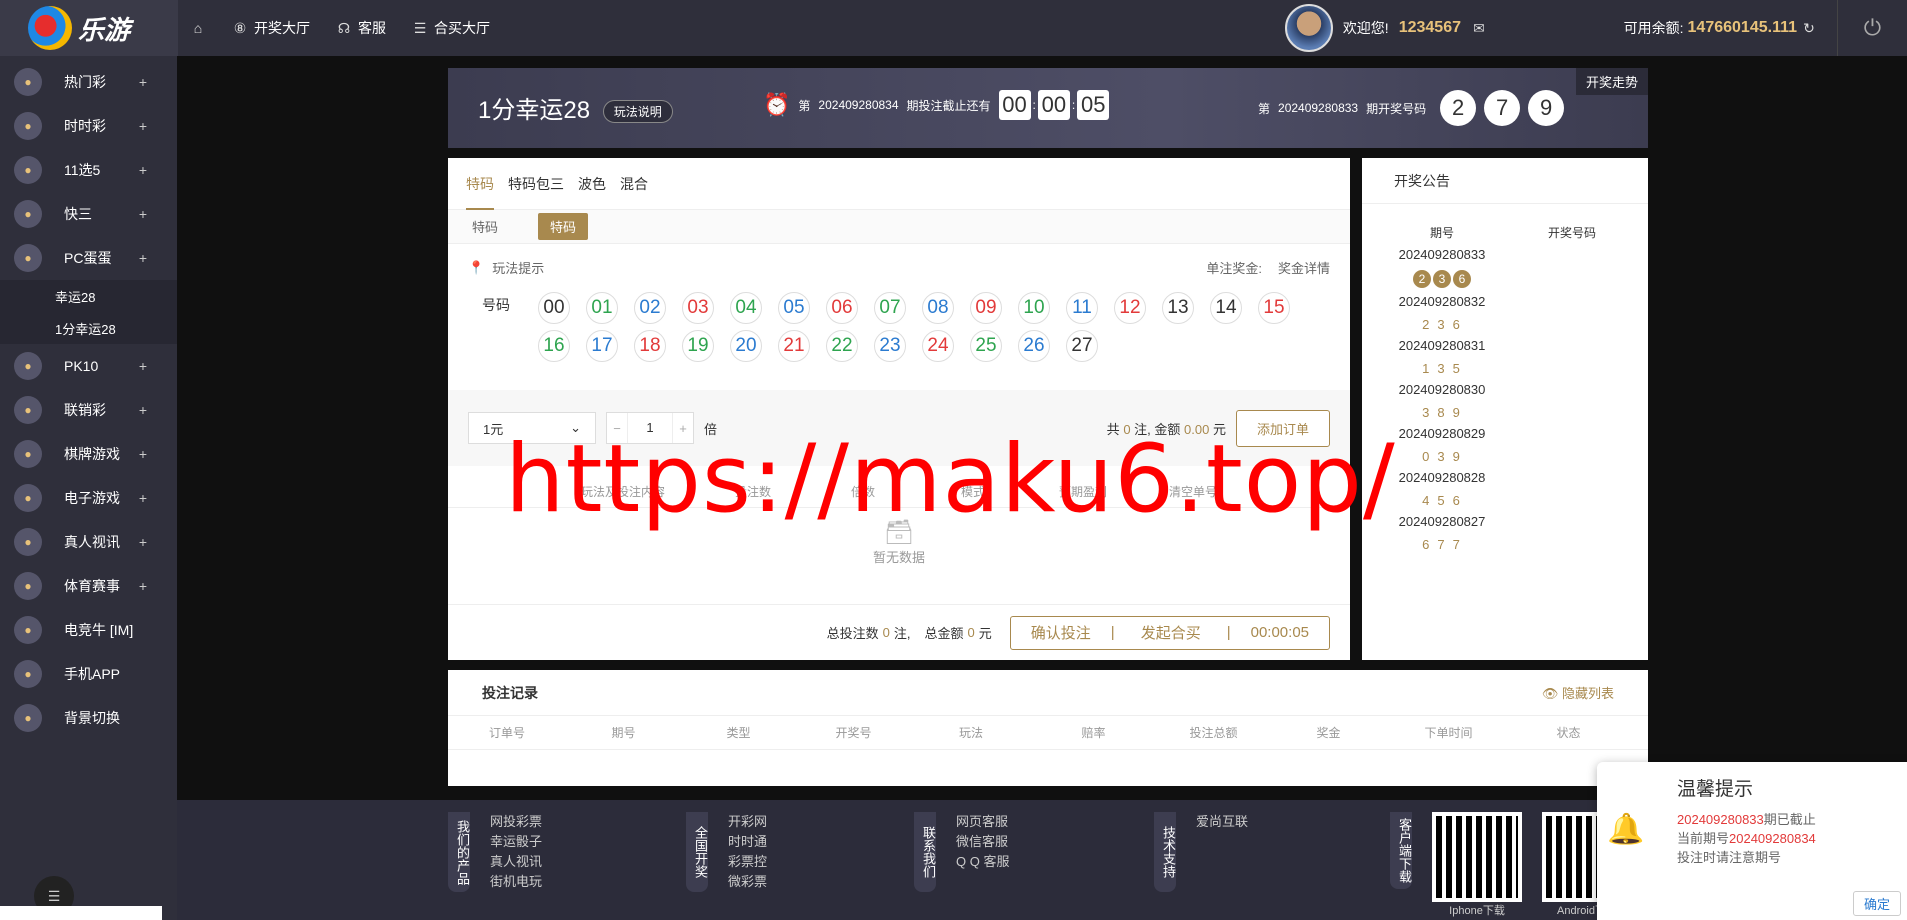  Describe the element at coordinates (88, 82) in the screenshot. I see `sidebar-item: ● 热门彩 +` at that location.